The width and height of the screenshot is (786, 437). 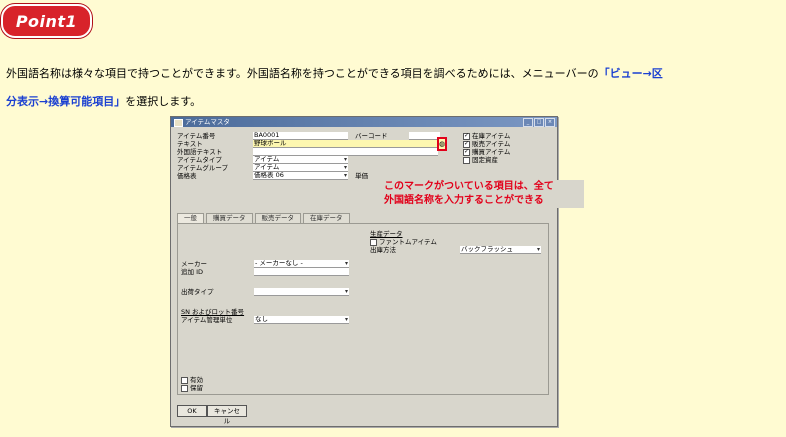 What do you see at coordinates (630, 73) in the screenshot?
I see `intro-menu-path-1: 「ビュー→区` at bounding box center [630, 73].